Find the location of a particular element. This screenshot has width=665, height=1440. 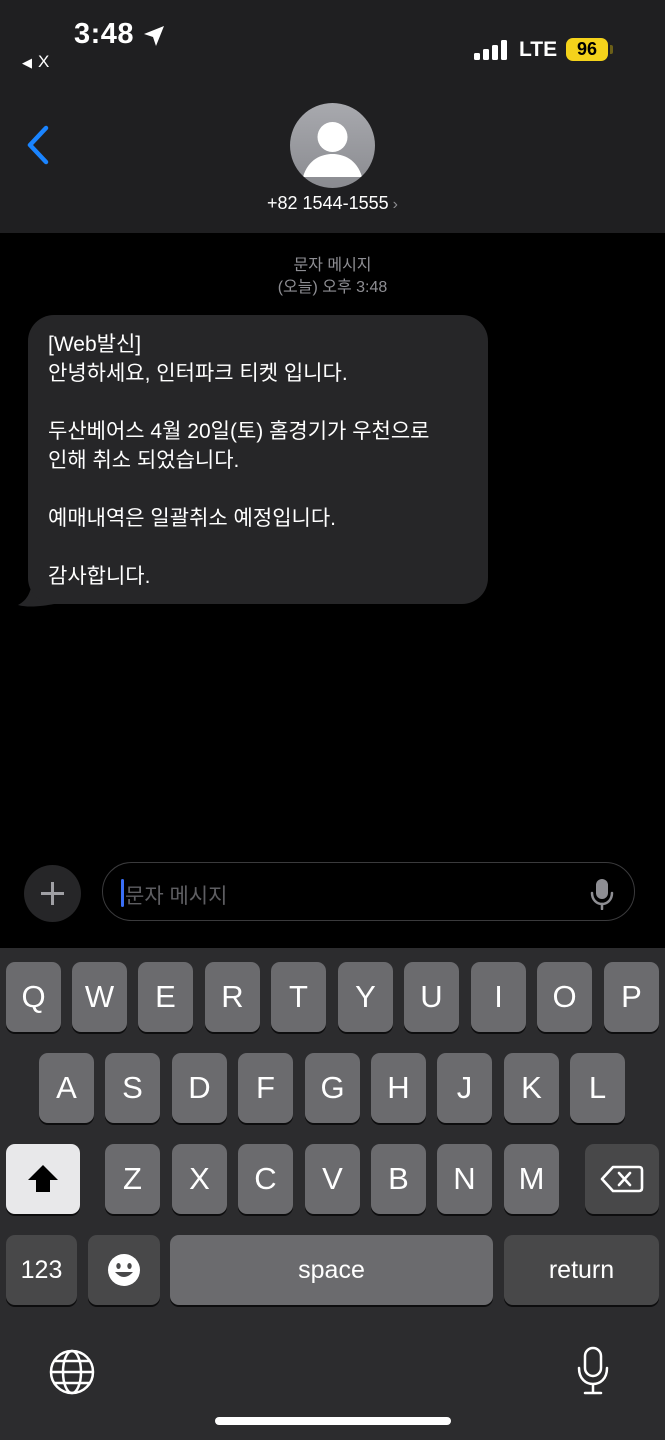

key-f: F is located at coordinates (265, 1088).